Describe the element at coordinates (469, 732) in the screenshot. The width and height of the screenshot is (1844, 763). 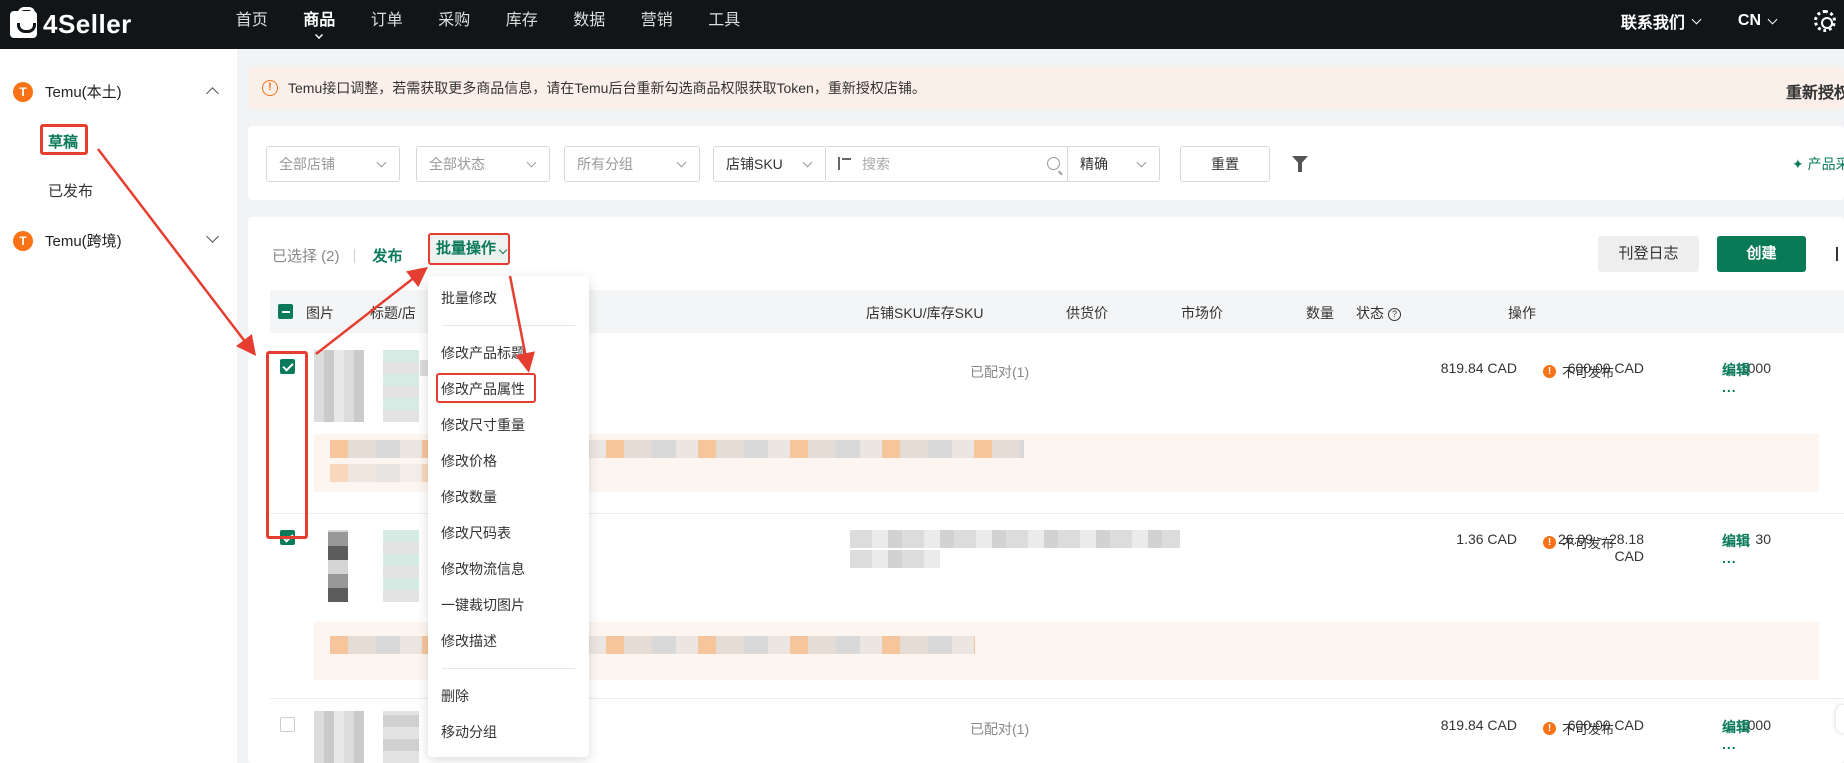
I see `menu-item-move-group: 移动分组` at that location.